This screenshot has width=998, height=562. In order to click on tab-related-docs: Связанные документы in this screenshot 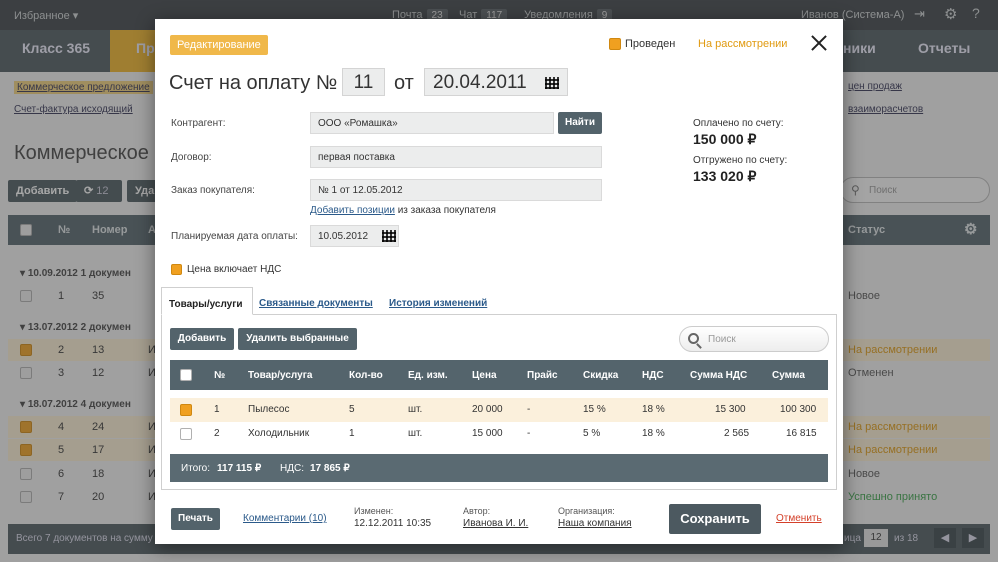, I will do `click(316, 303)`.